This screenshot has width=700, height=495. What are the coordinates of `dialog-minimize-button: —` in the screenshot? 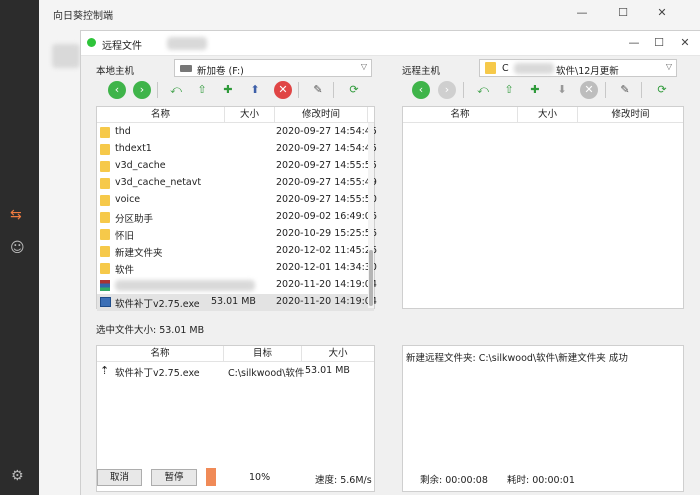 It's located at (634, 43).